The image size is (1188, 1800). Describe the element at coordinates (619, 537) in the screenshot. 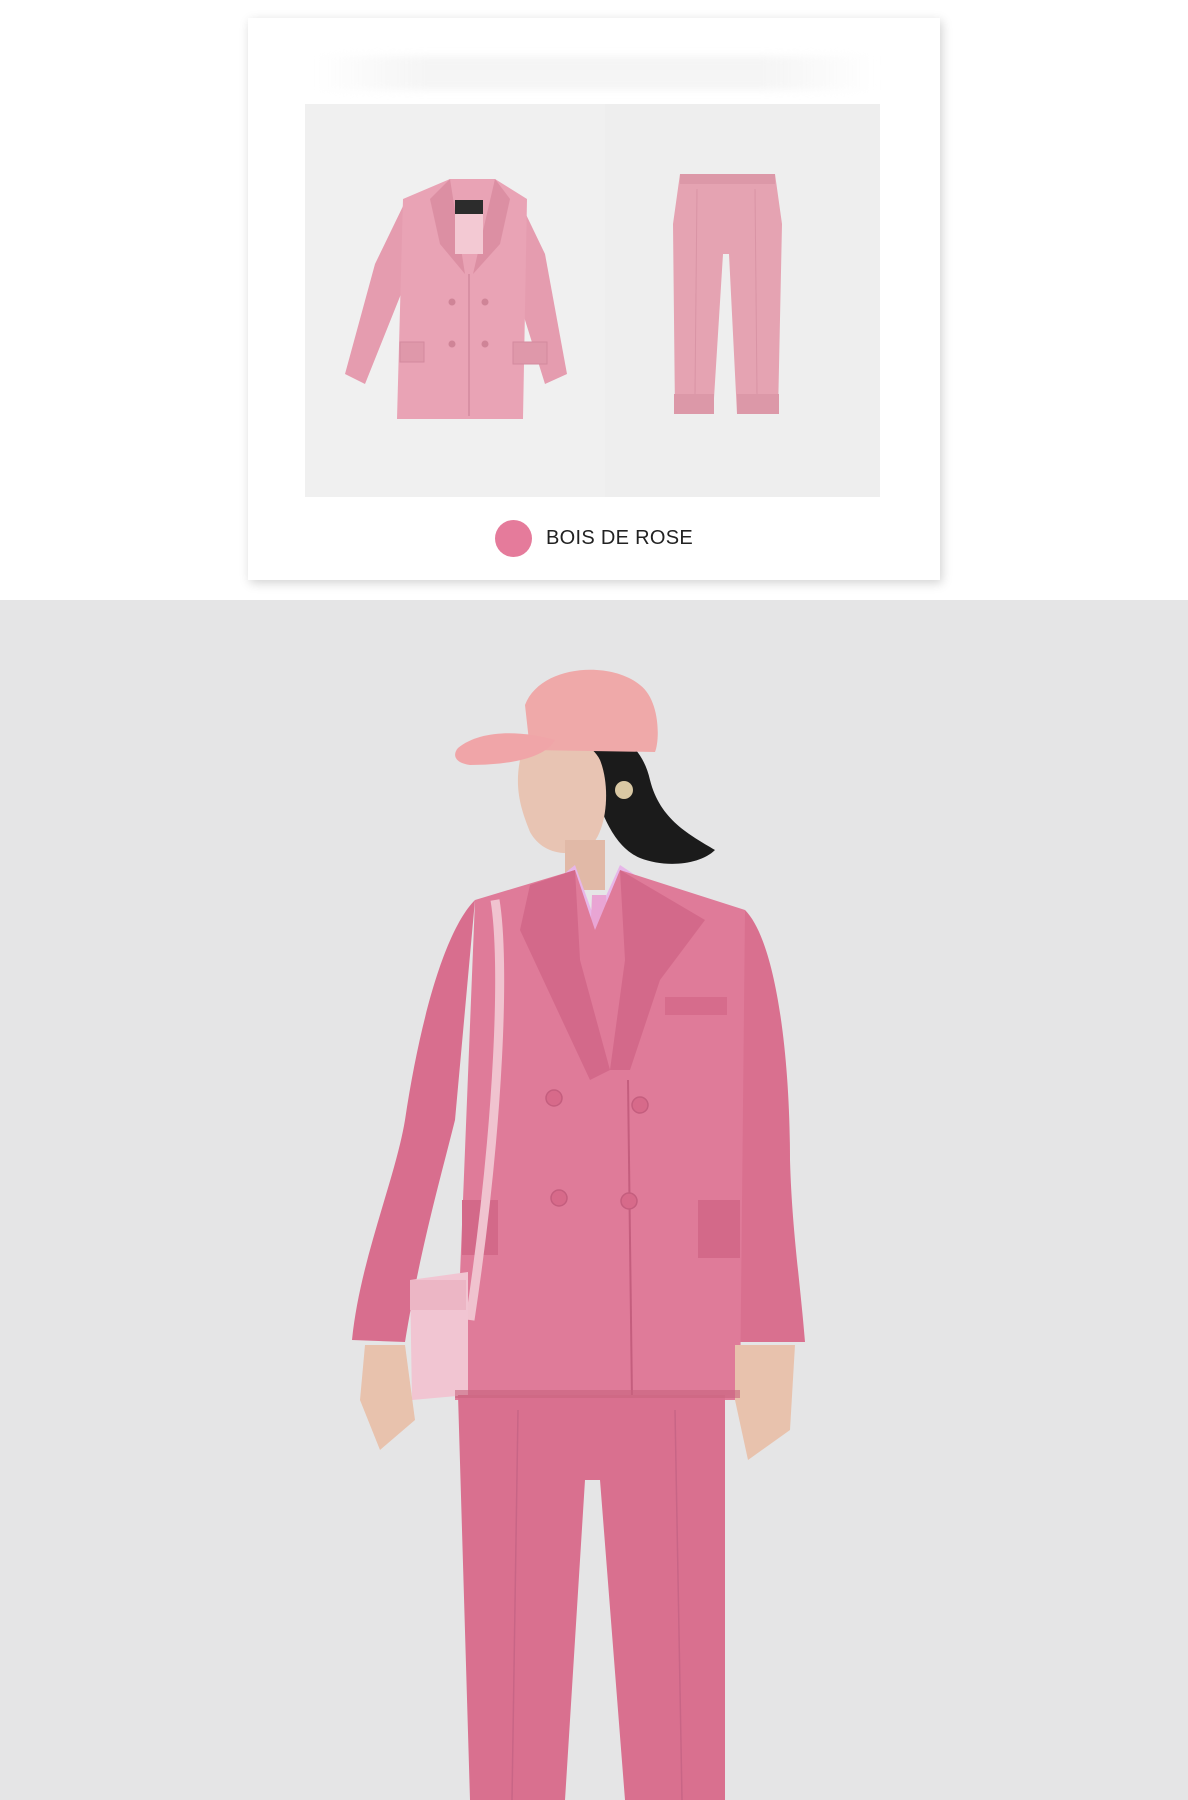

I see `color-name-label: BOIS DE ROSE` at that location.